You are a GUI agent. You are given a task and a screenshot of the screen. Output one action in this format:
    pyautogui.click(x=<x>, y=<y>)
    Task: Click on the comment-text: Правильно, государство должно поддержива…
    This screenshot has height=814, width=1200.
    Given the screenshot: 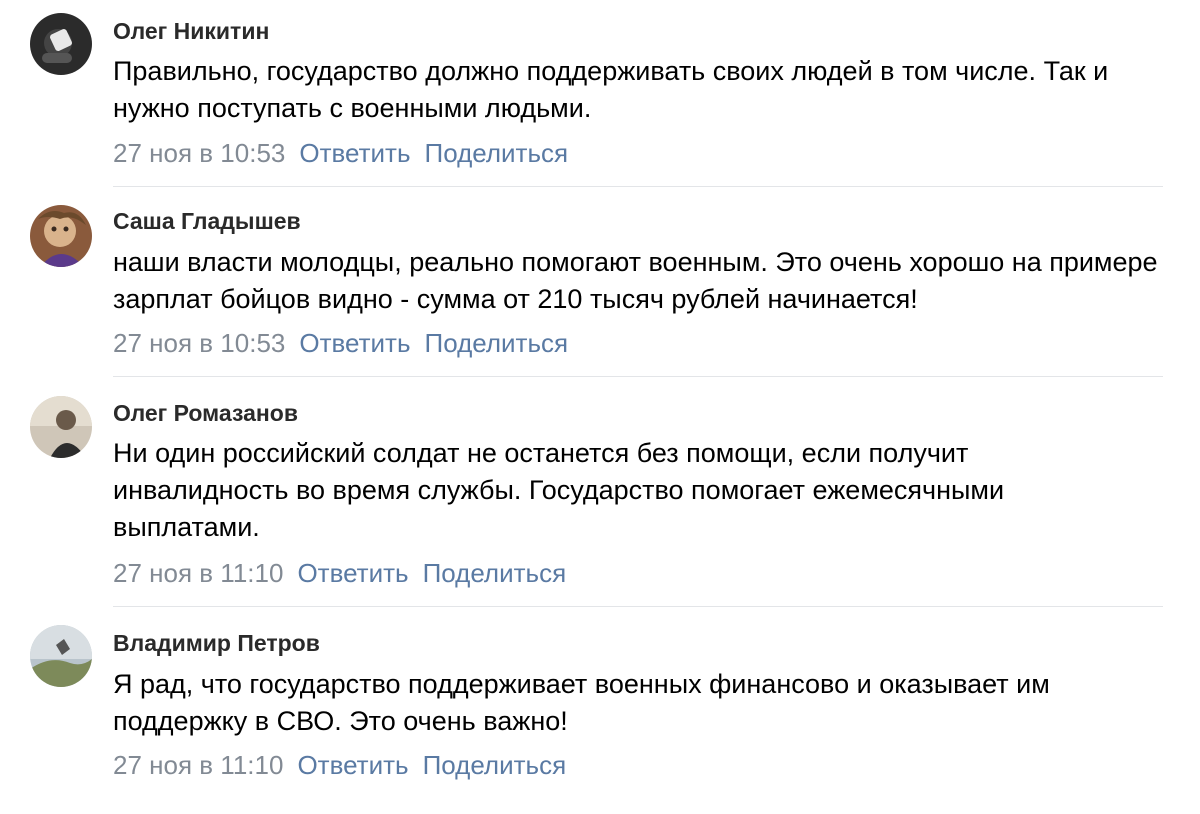 What is the action you would take?
    pyautogui.click(x=611, y=89)
    